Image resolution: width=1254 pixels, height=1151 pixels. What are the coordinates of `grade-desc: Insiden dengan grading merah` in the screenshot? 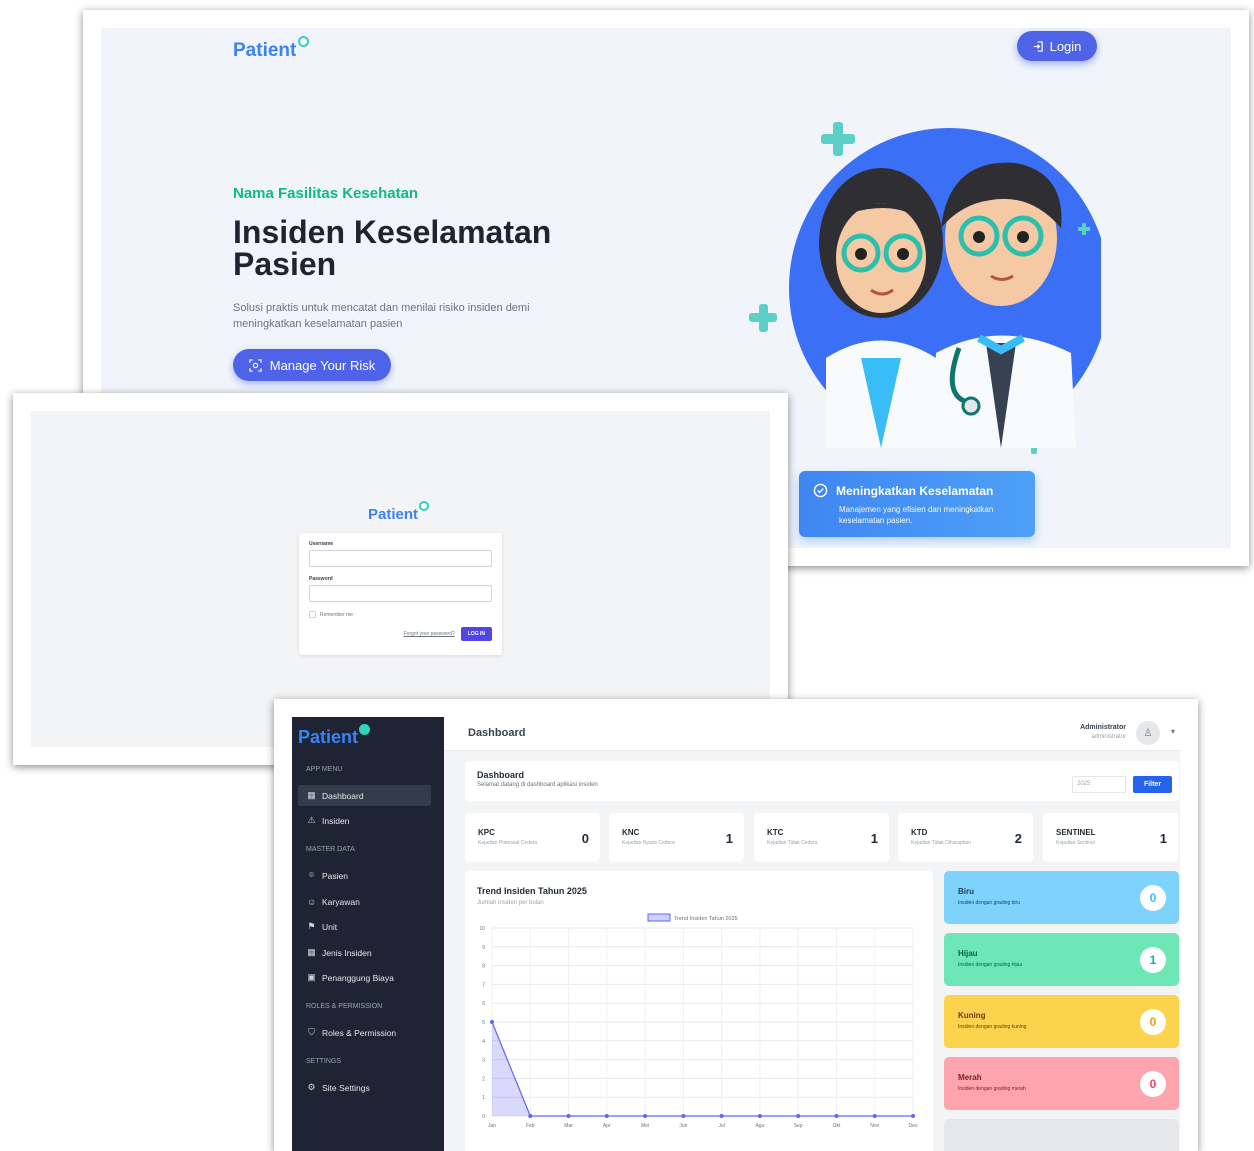 It's located at (992, 1089).